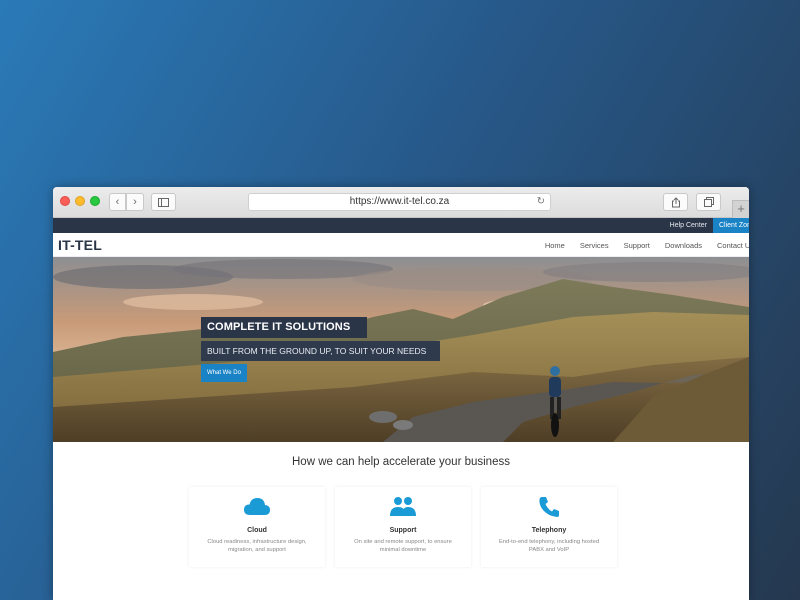 This screenshot has width=800, height=600. I want to click on help-center-link: Help Center, so click(688, 225).